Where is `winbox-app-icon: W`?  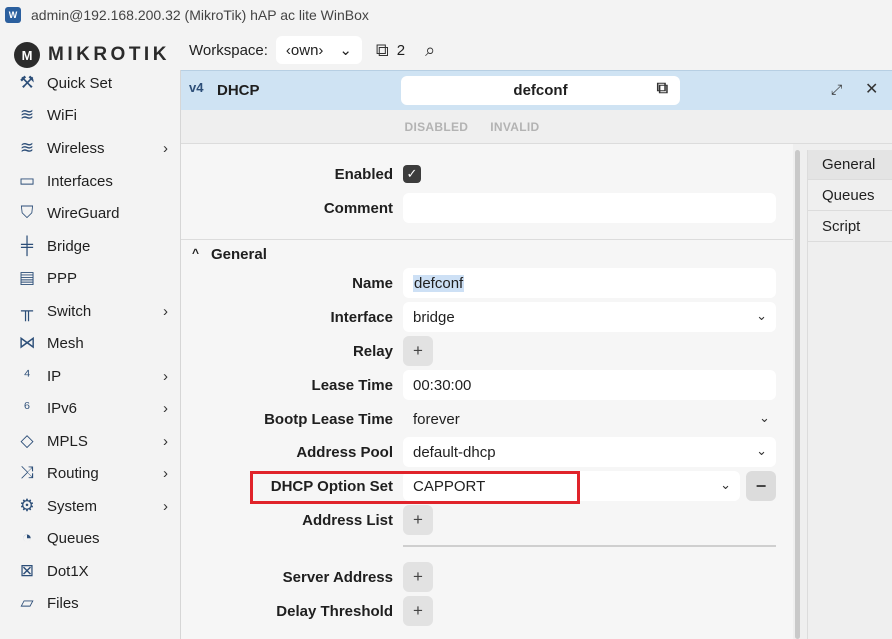
winbox-app-icon: W is located at coordinates (13, 15).